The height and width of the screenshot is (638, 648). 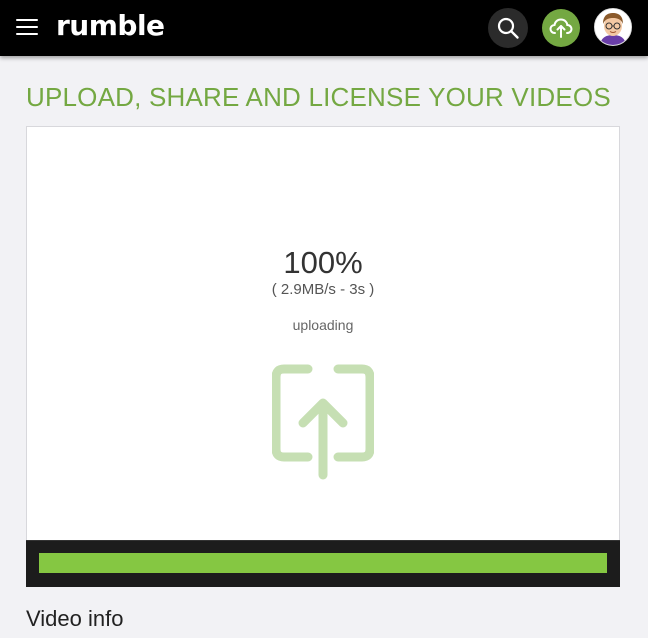 I want to click on hamburger-menu-icon, so click(x=27, y=27).